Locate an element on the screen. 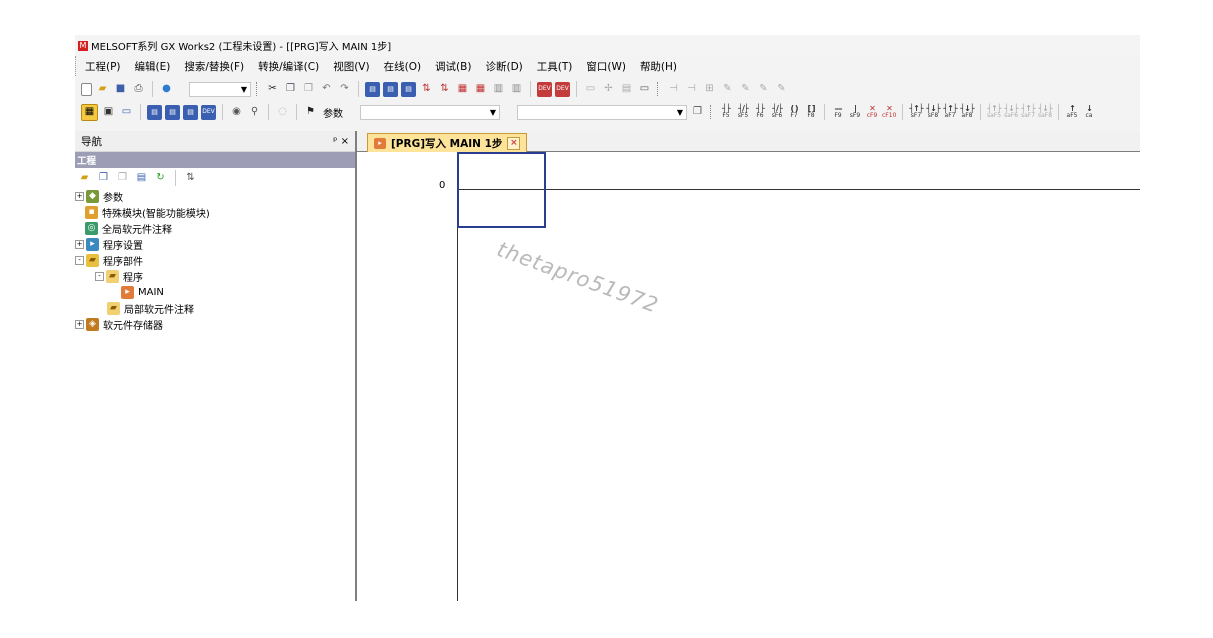  help-circle-icon: ◌ is located at coordinates (282, 112).